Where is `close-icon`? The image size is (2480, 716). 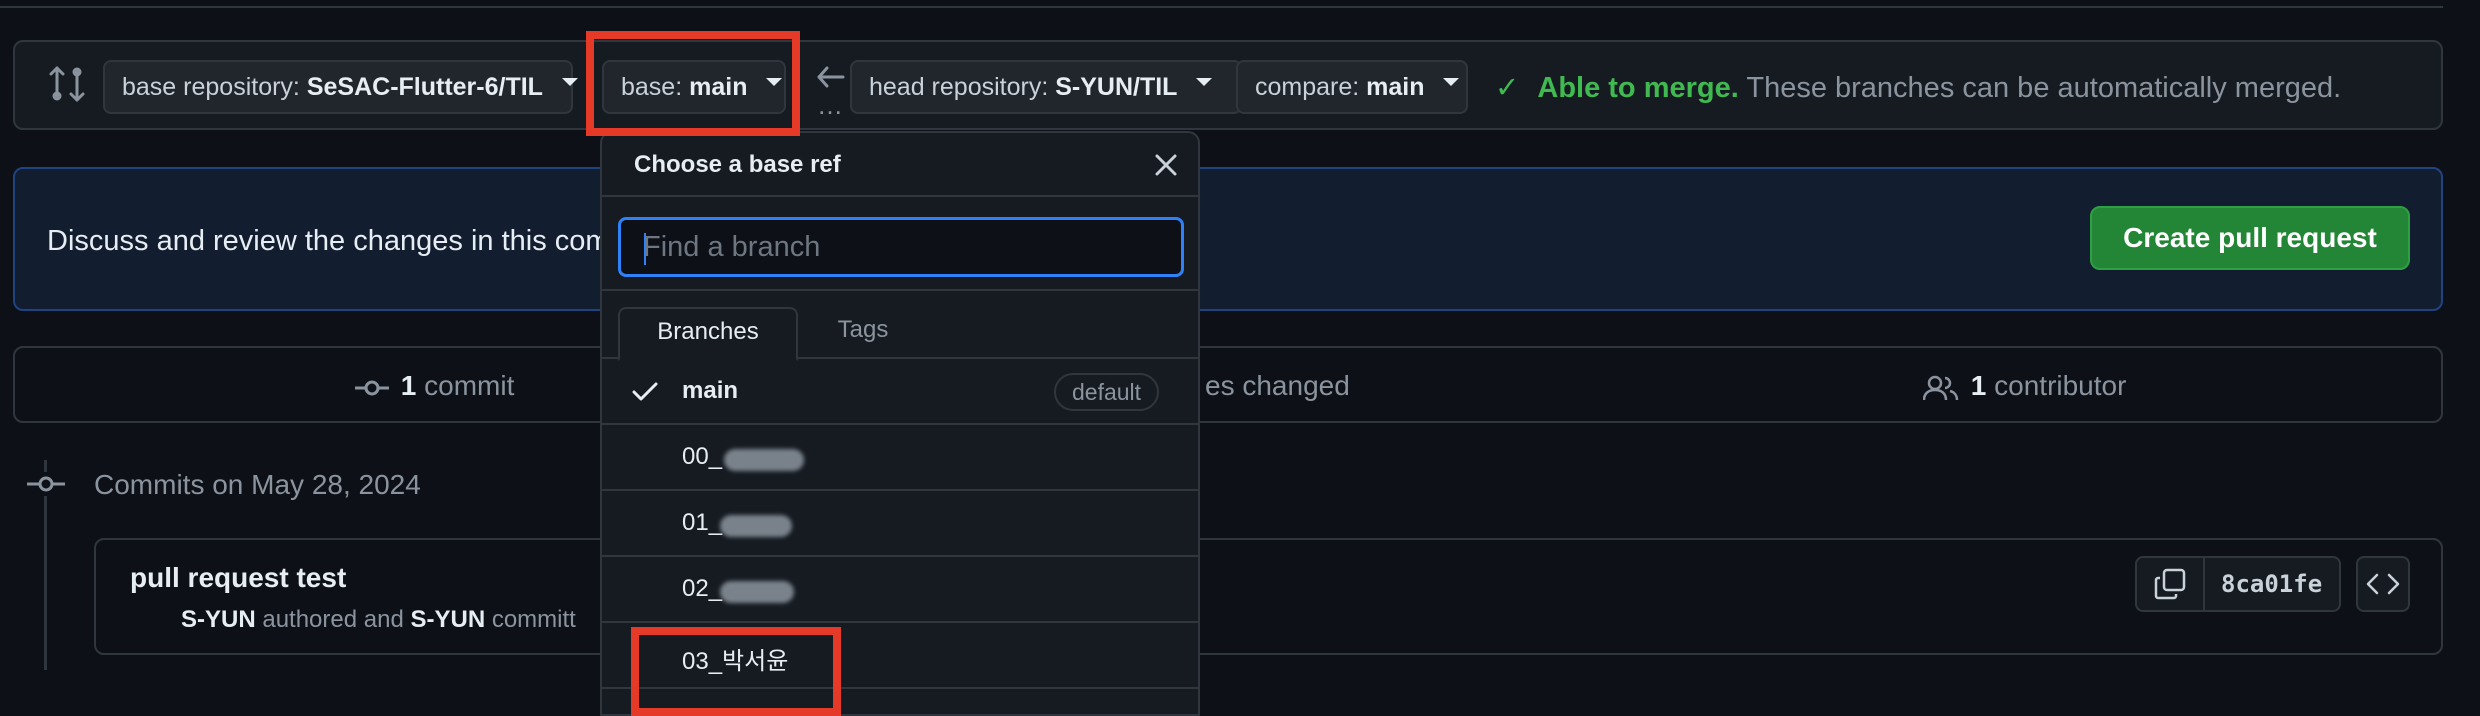 close-icon is located at coordinates (1166, 165).